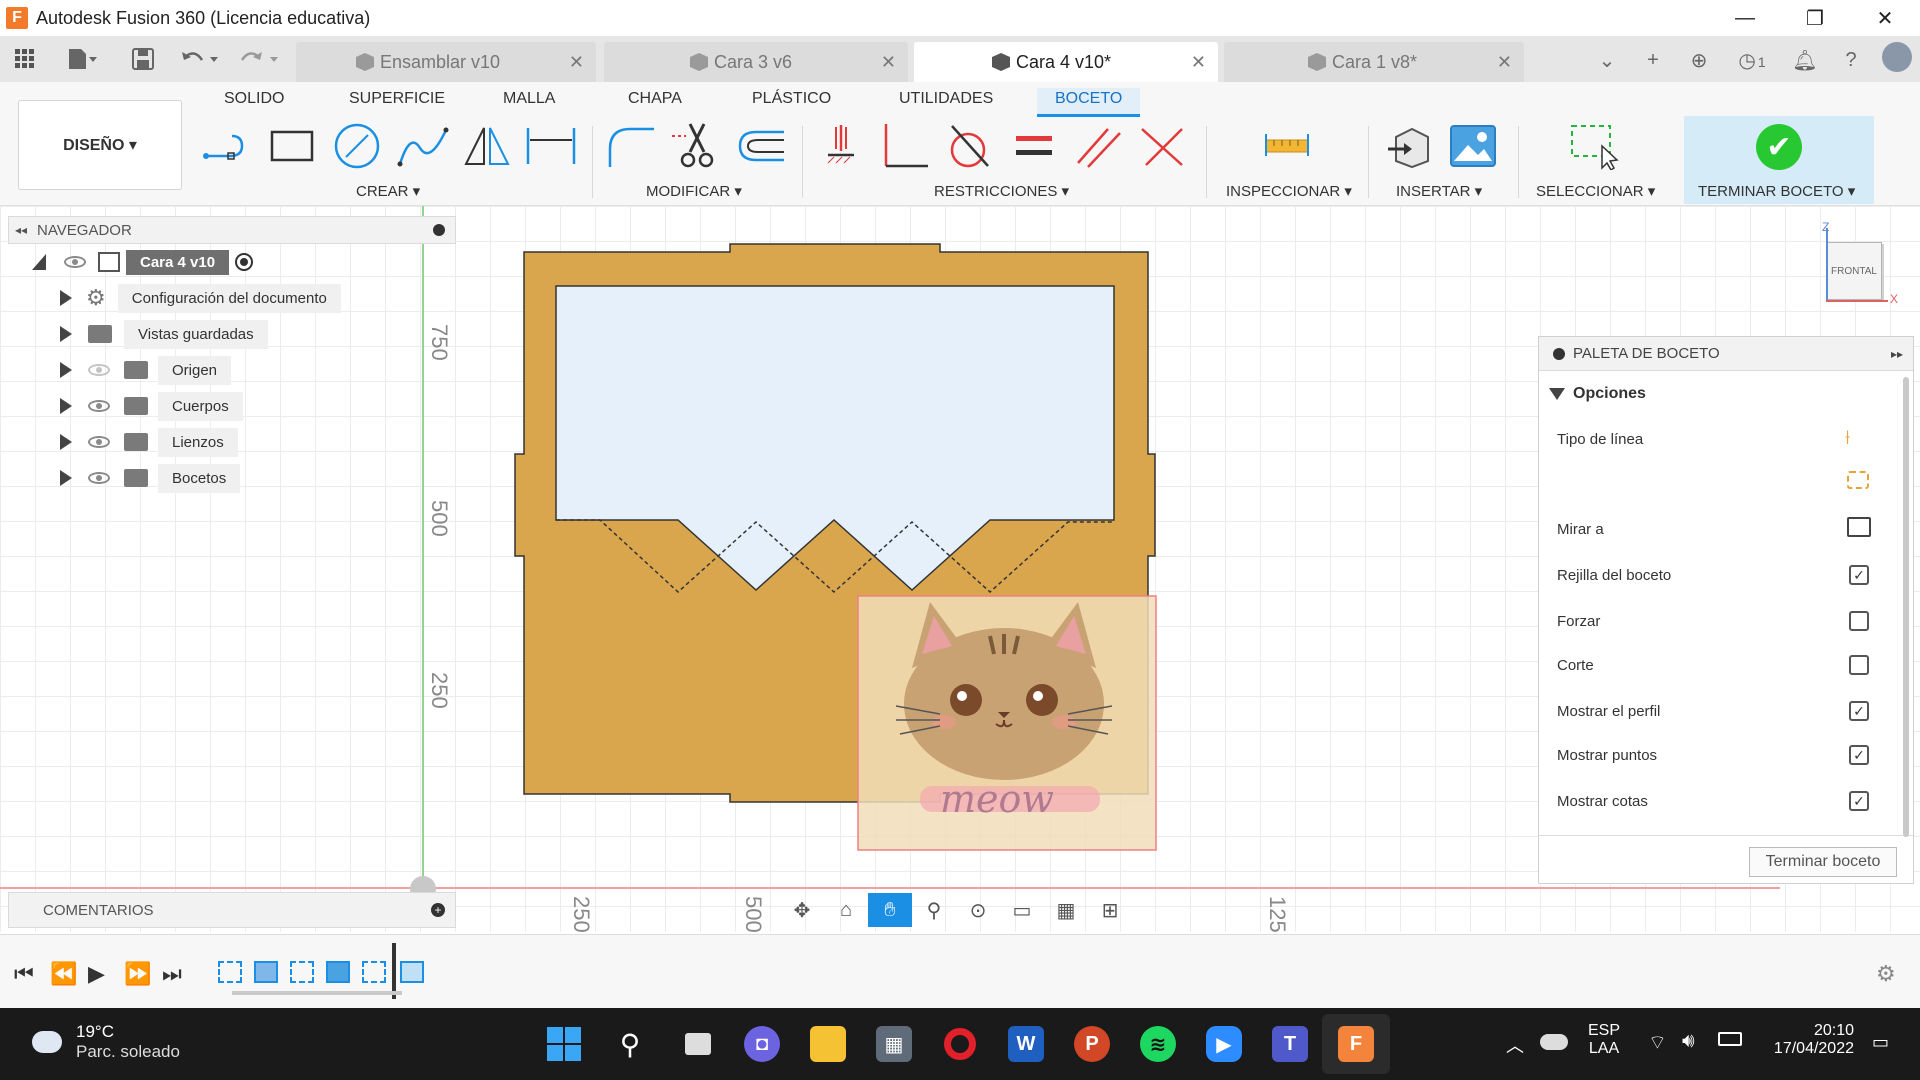  I want to click on finish-sketch-button: Terminar boceto, so click(1823, 862).